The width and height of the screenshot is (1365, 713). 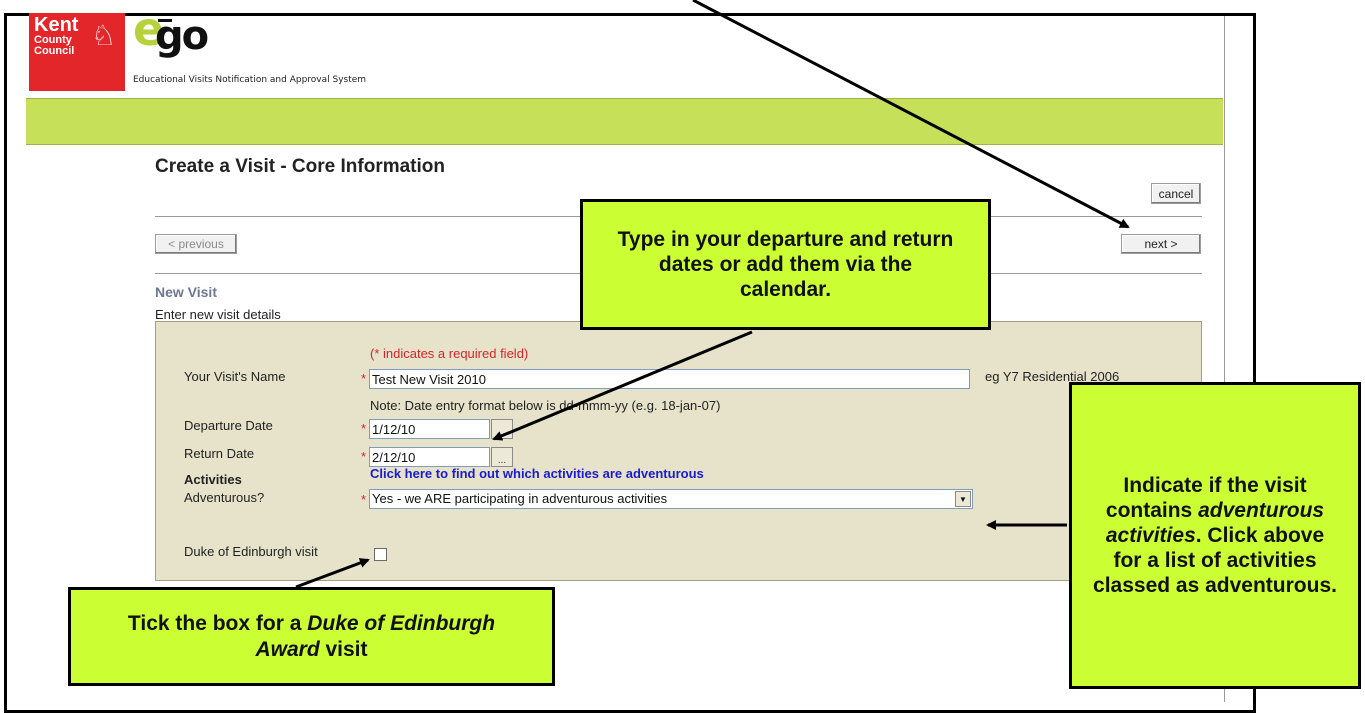 I want to click on kent-county-council-logo: Kent County Council ♘, so click(x=77, y=52).